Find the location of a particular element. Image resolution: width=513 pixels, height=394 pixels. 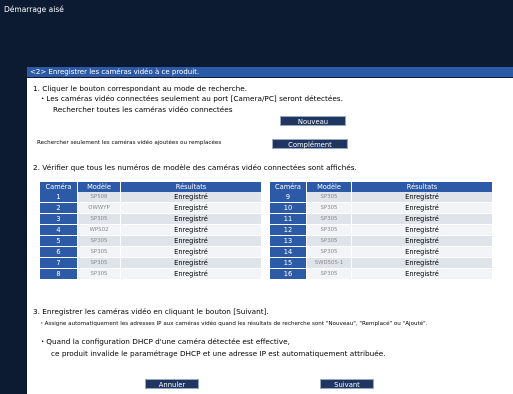

model-cell: SWD505-1 is located at coordinates (329, 263).